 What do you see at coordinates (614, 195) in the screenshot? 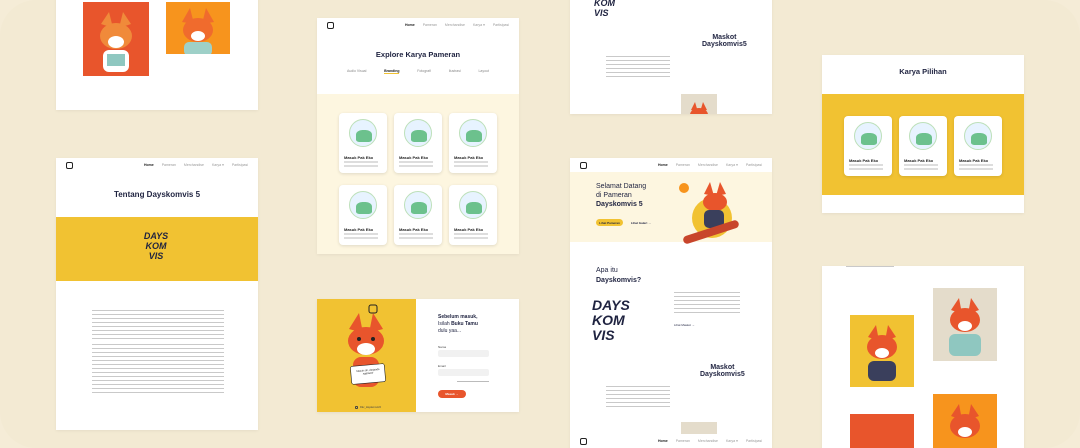
I see `hero-line-2: di Pameran` at bounding box center [614, 195].